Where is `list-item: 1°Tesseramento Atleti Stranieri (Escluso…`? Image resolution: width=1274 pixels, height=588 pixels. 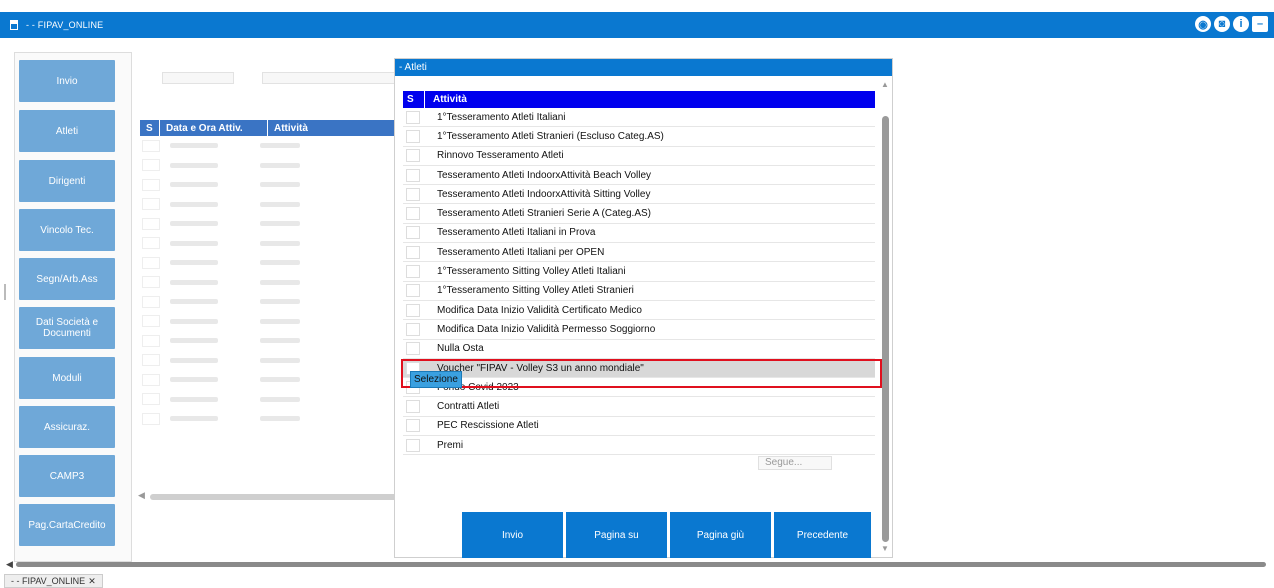 list-item: 1°Tesseramento Atleti Stranieri (Escluso… is located at coordinates (639, 137).